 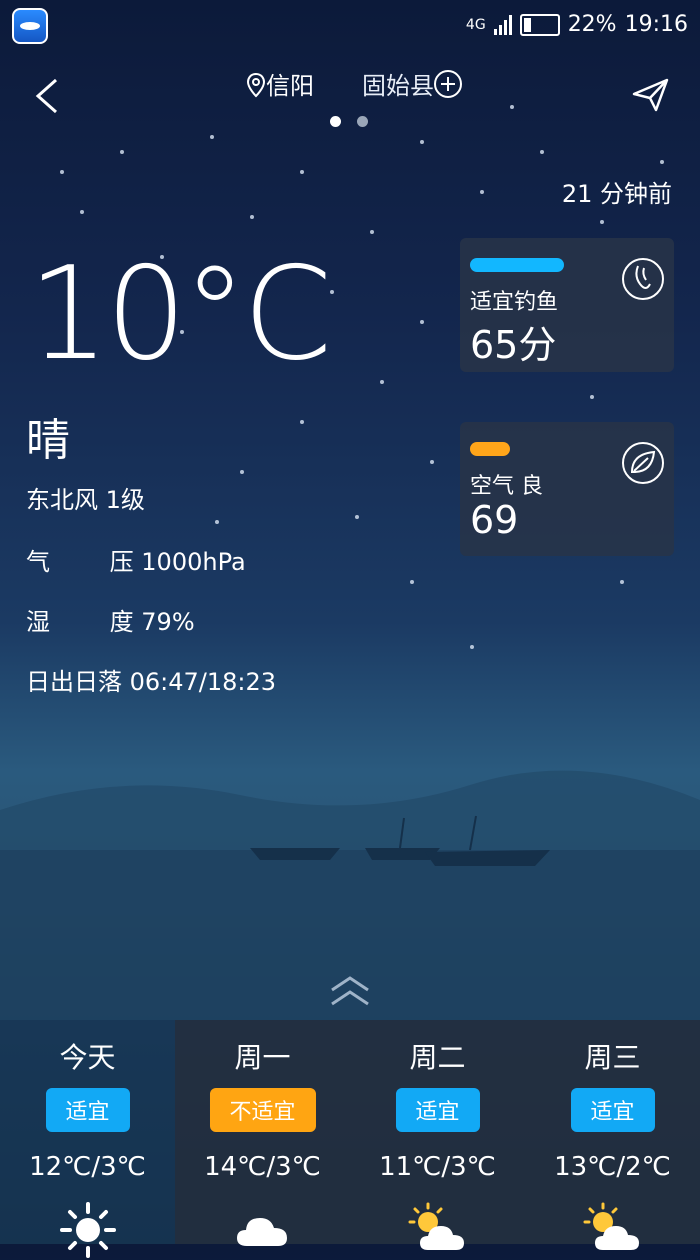 What do you see at coordinates (567, 305) in the screenshot?
I see `fishing-index-card: 适宜钓鱼 65分` at bounding box center [567, 305].